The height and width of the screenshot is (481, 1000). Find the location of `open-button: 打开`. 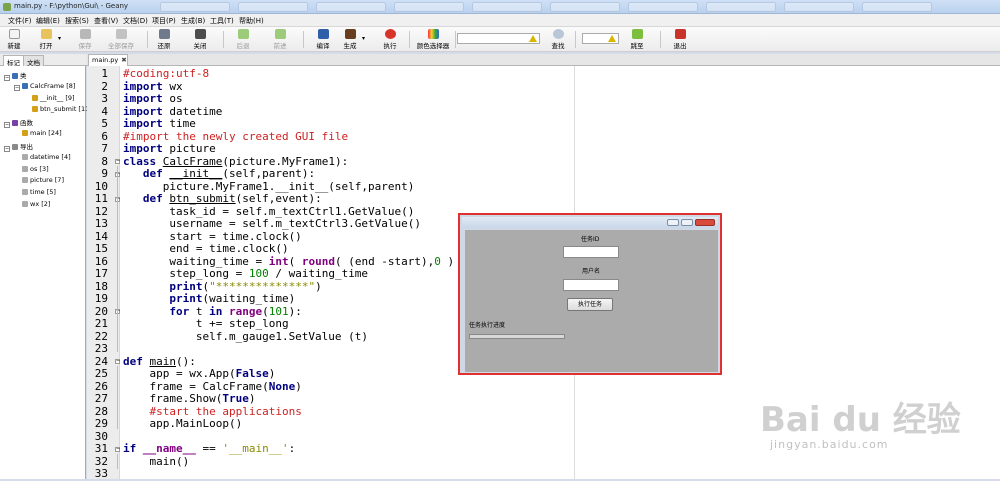

open-button: 打开 is located at coordinates (46, 40).